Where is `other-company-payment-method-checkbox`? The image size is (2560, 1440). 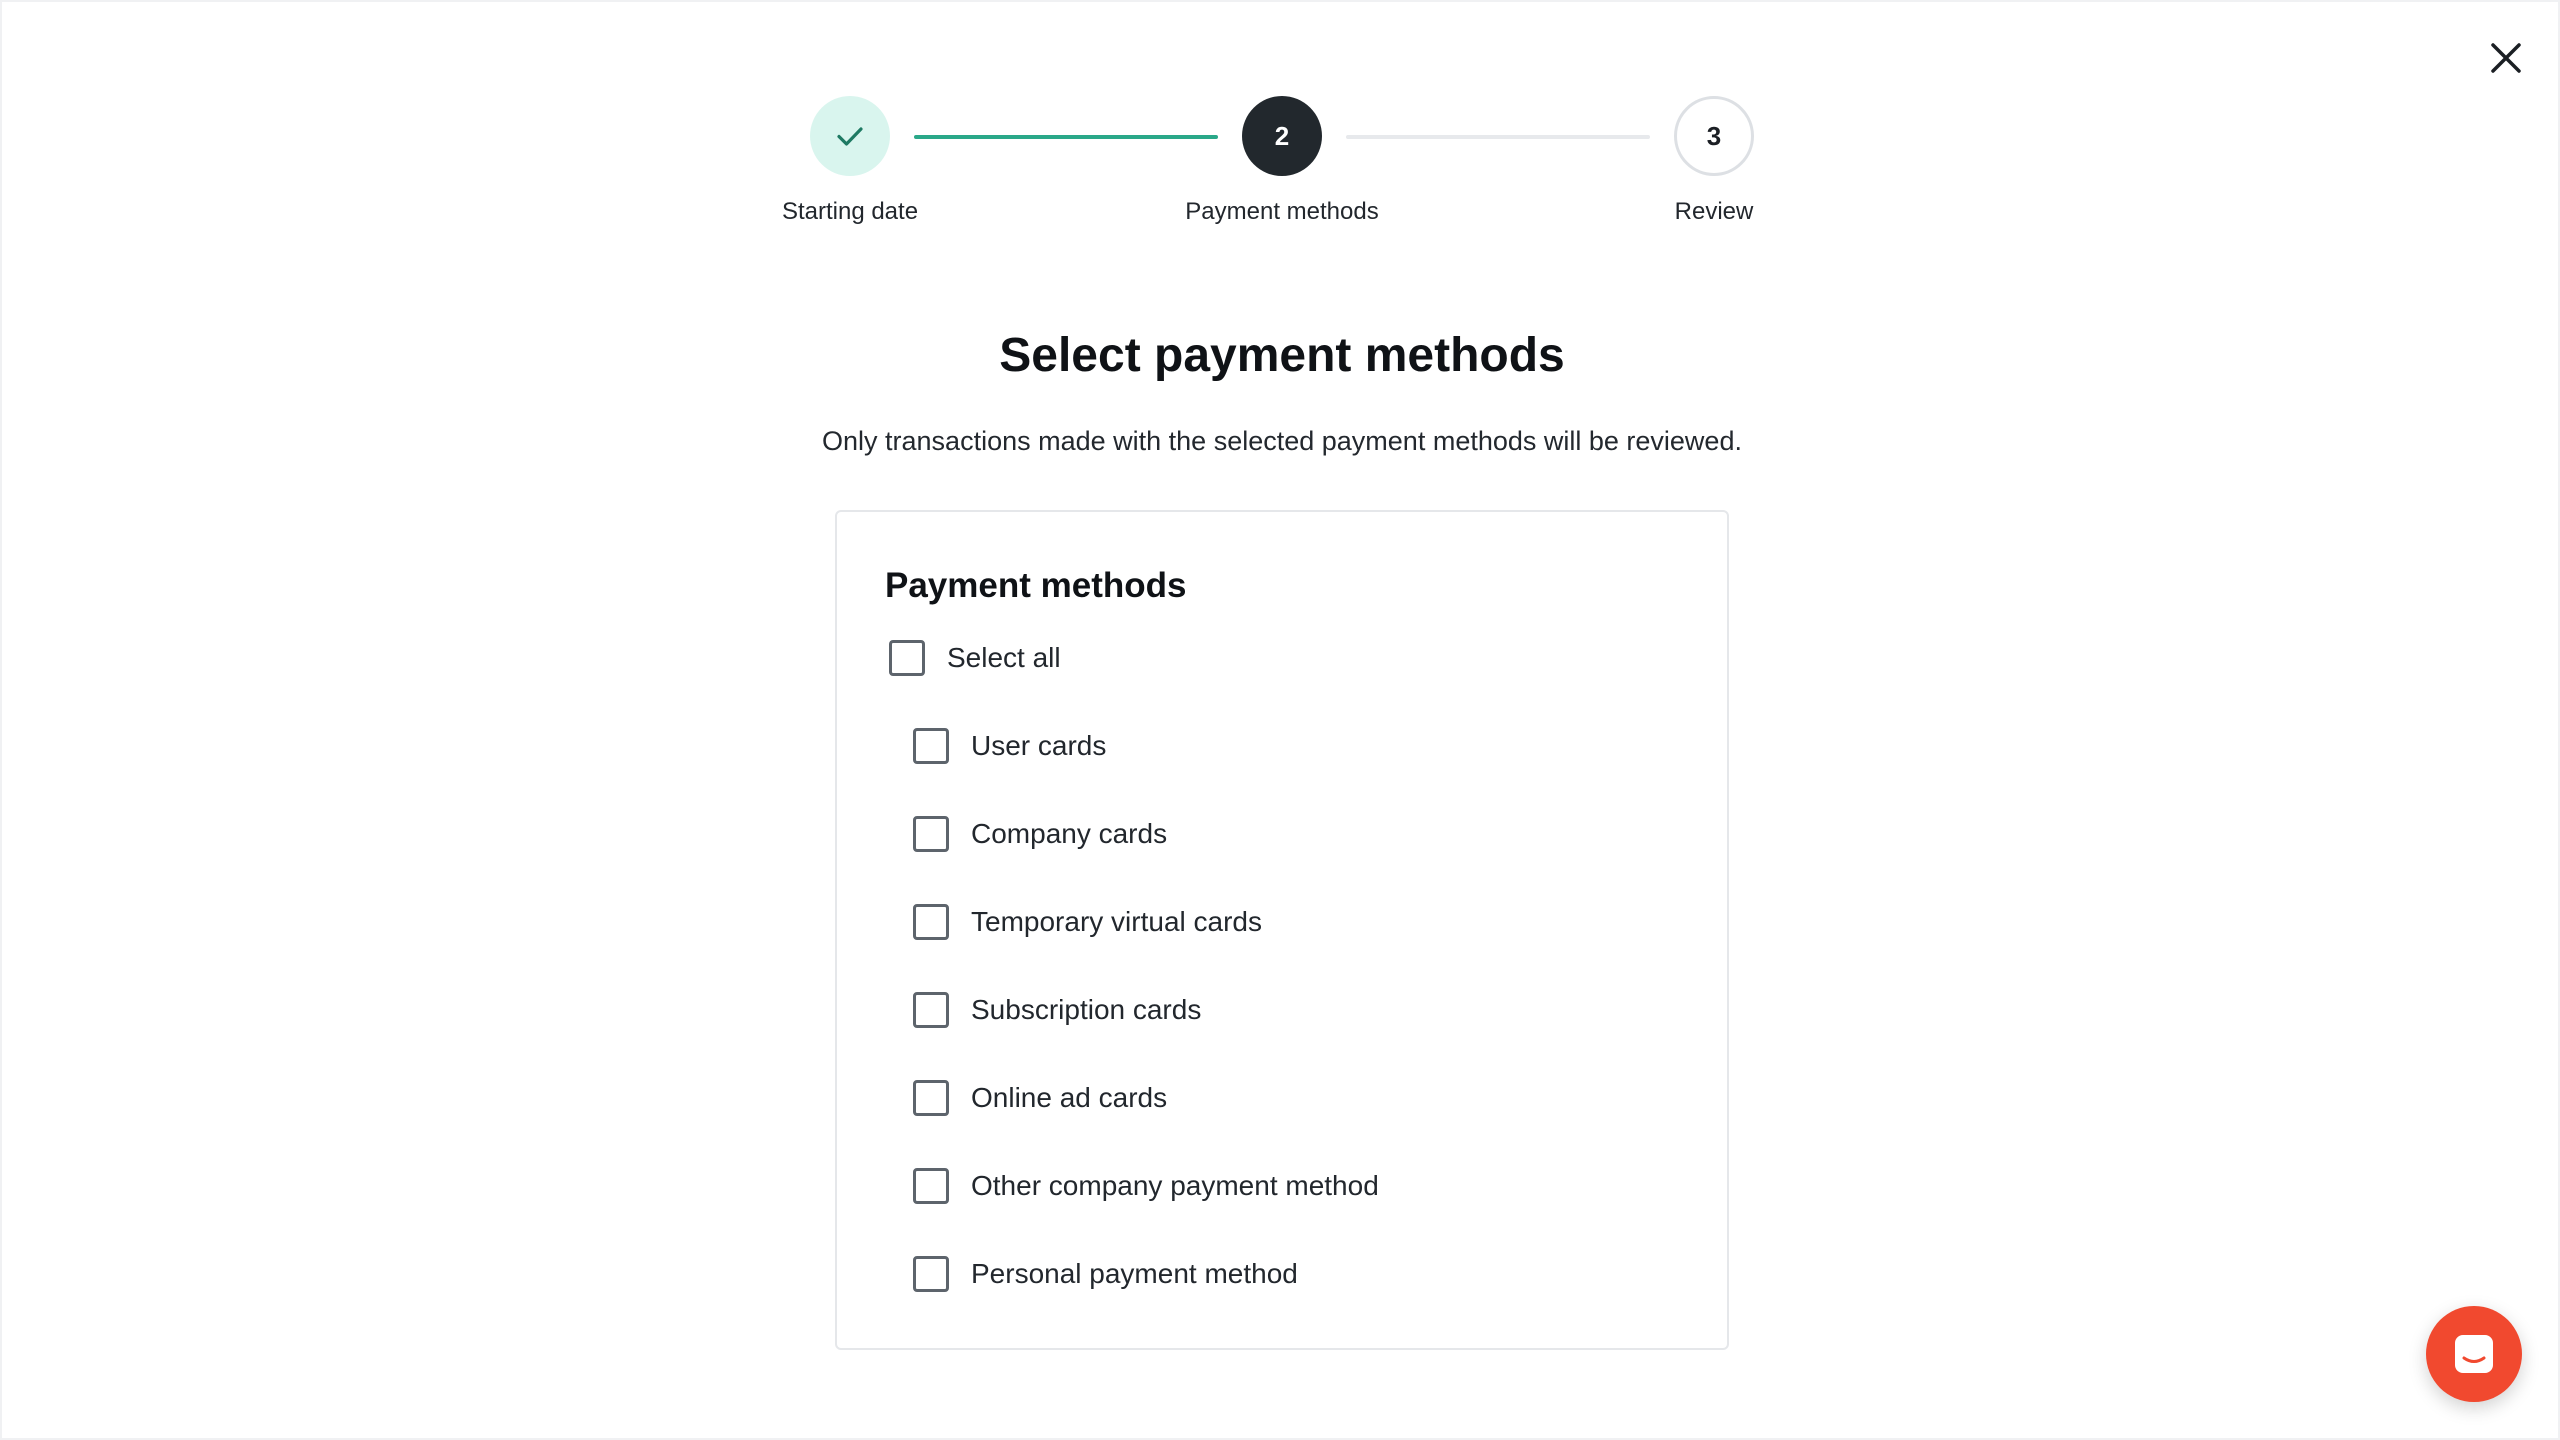
other-company-payment-method-checkbox is located at coordinates (931, 1186).